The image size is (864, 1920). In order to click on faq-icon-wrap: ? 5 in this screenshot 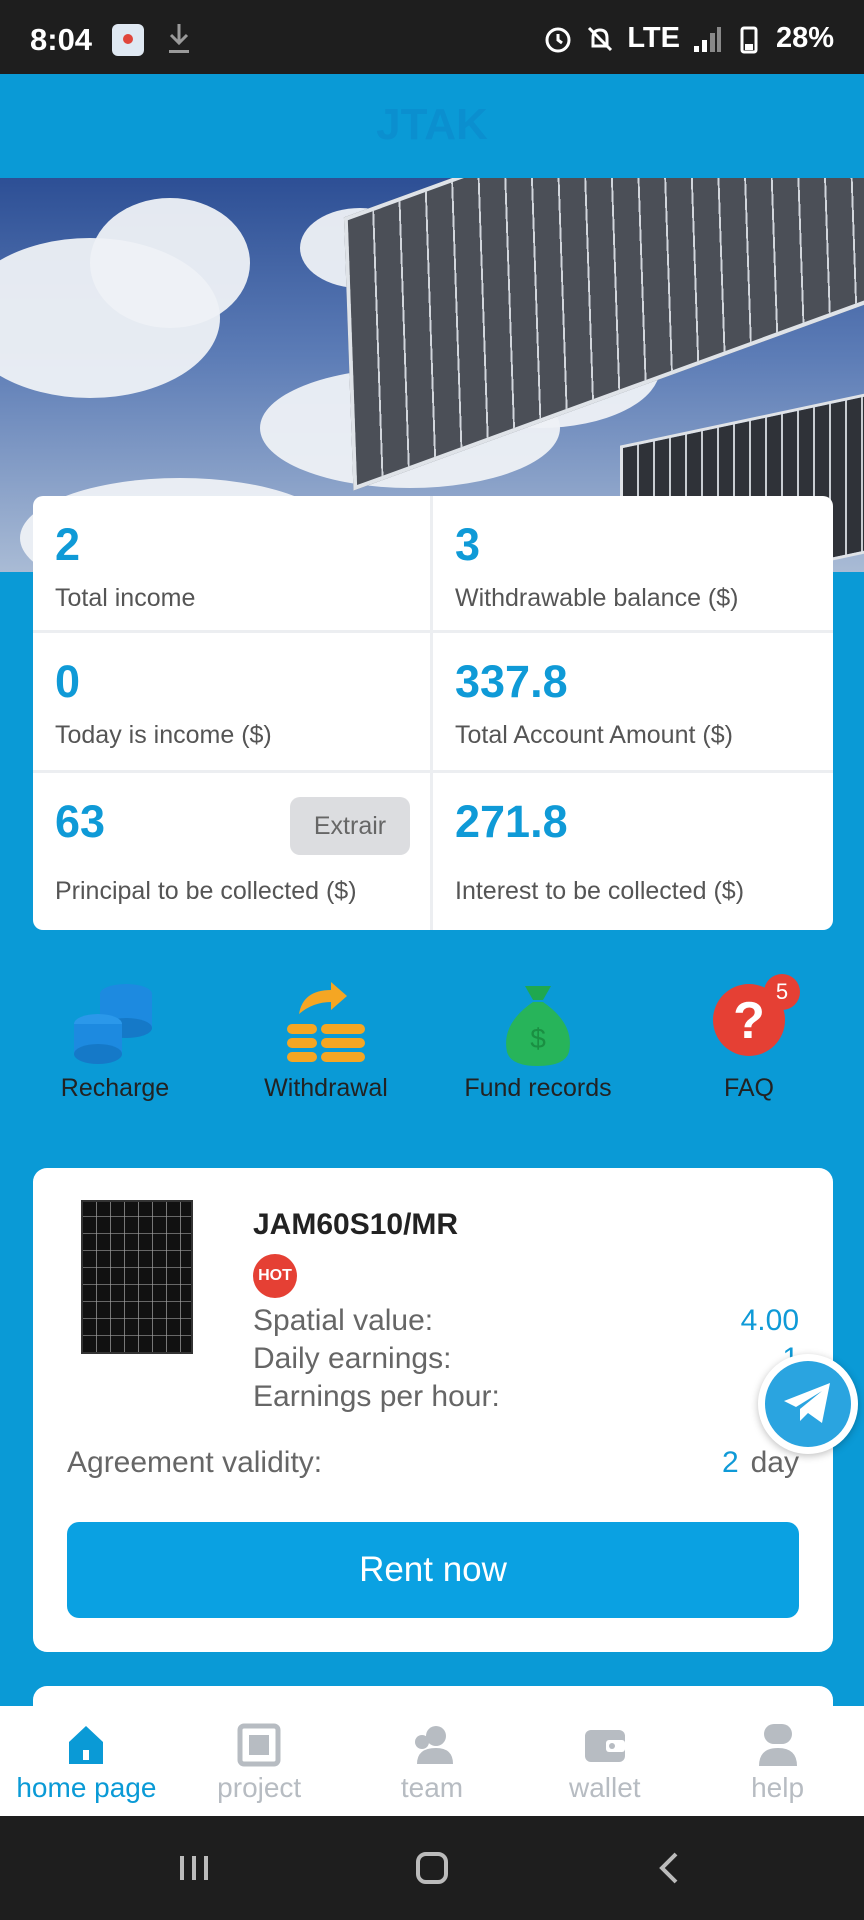, I will do `click(752, 1021)`.